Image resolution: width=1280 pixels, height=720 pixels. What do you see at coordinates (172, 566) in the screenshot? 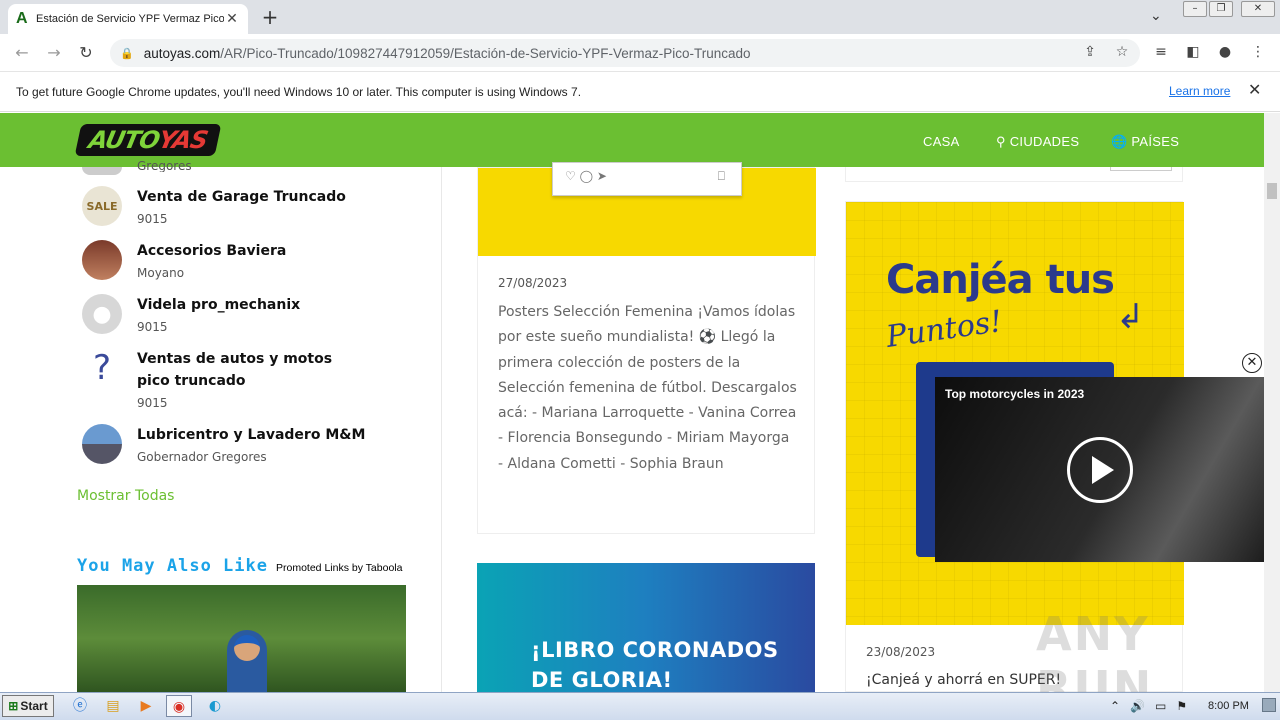
I see `you-may-also-like-heading: You May Also Like` at bounding box center [172, 566].